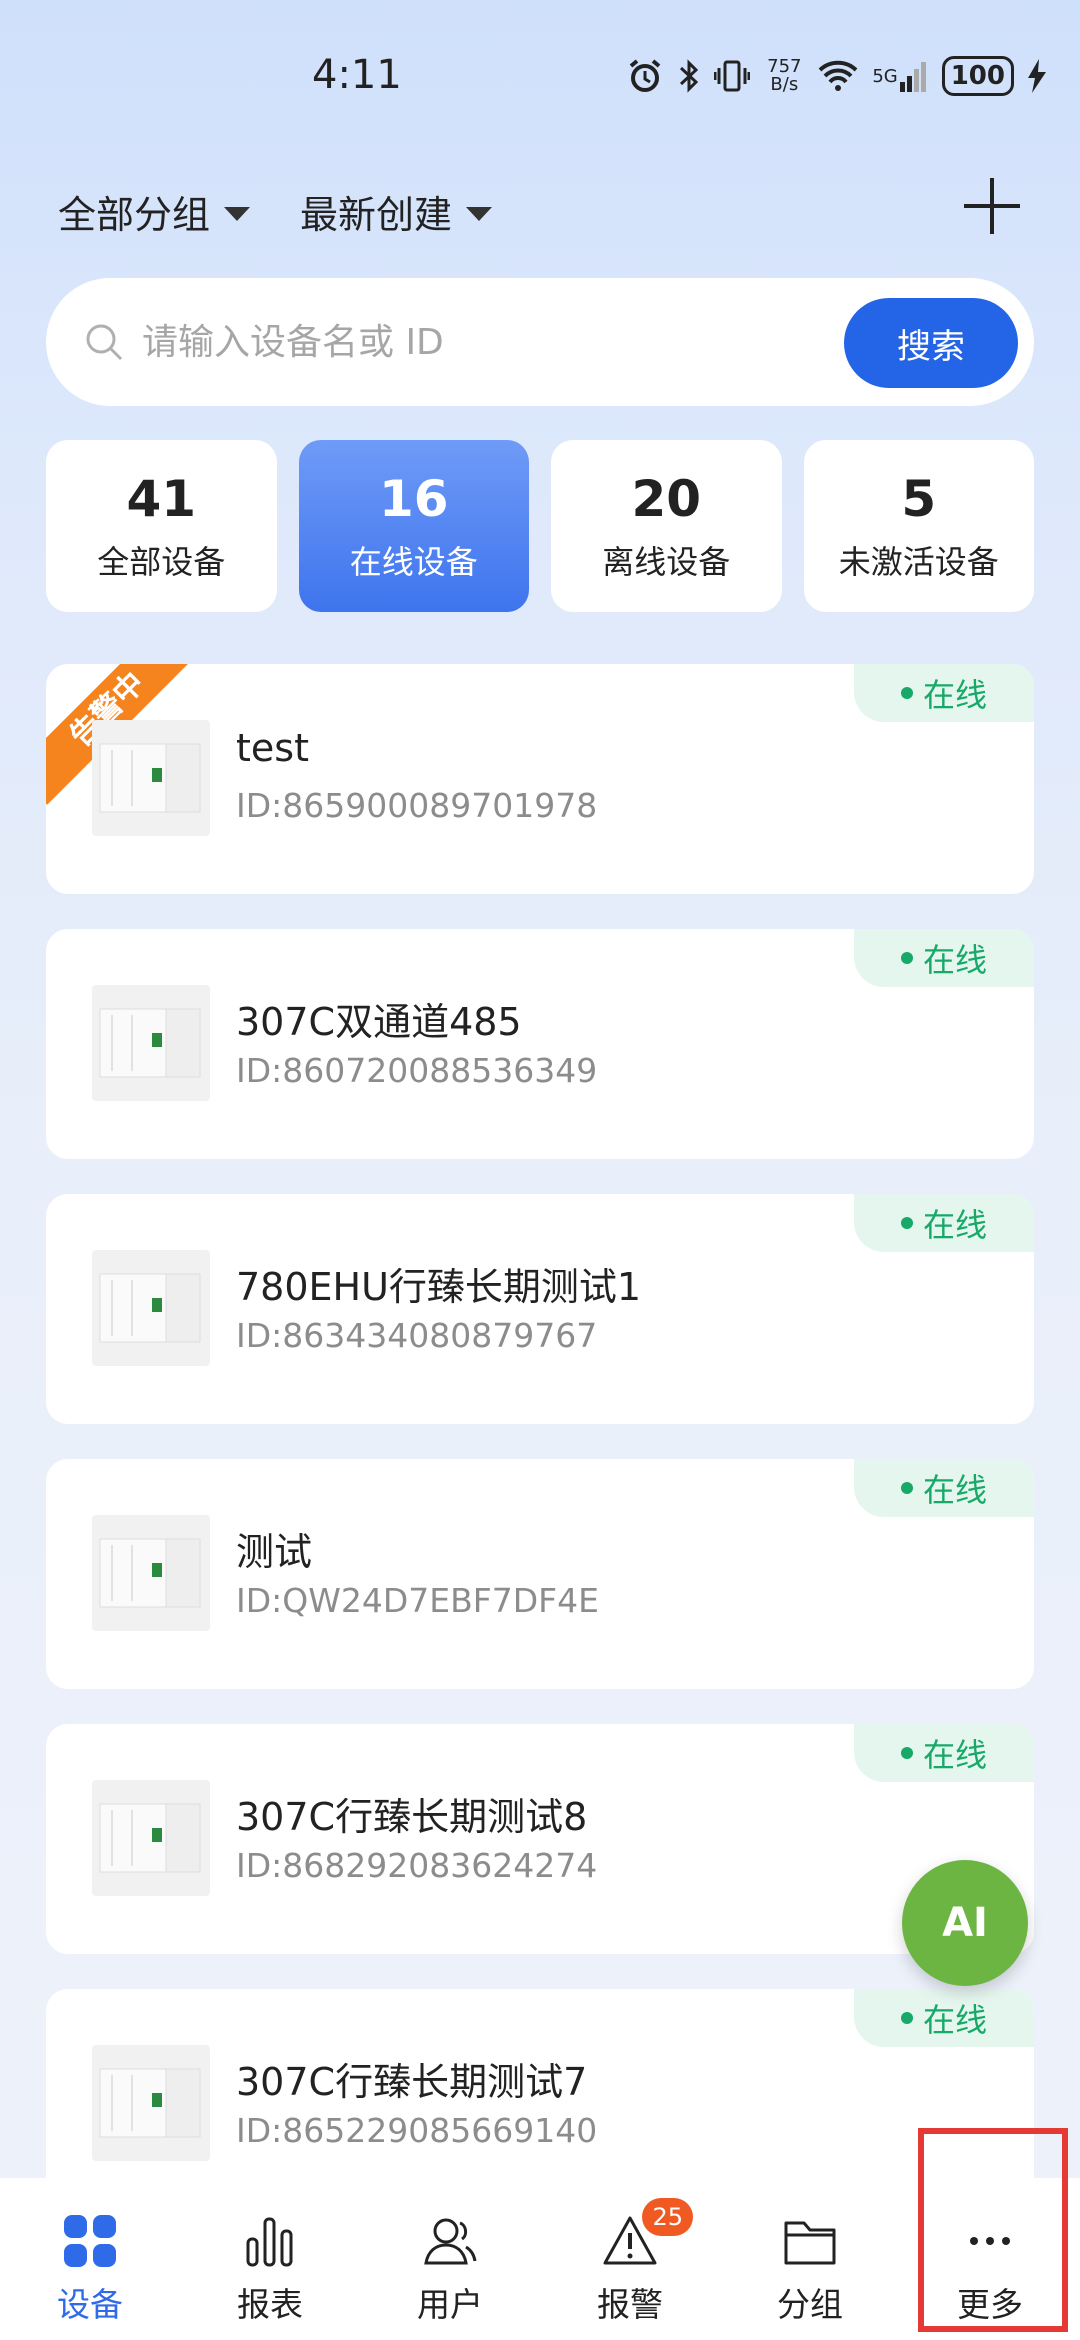 Image resolution: width=1080 pixels, height=2340 pixels. What do you see at coordinates (412, 1817) in the screenshot?
I see `device-name: 307C行臻长期测试8` at bounding box center [412, 1817].